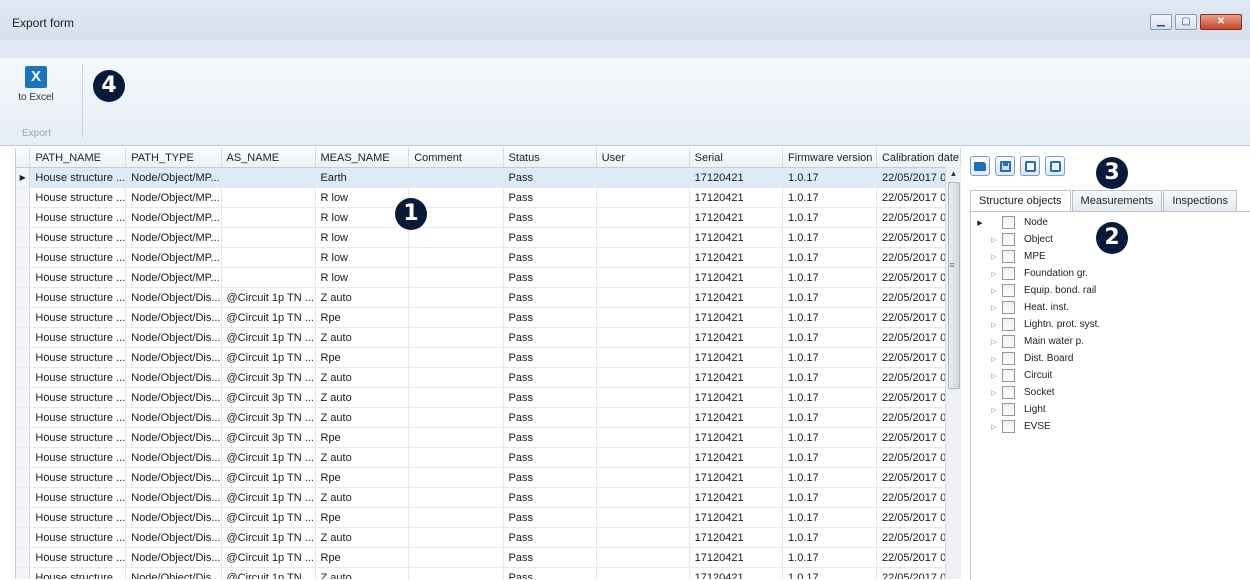 The width and height of the screenshot is (1250, 580). Describe the element at coordinates (1161, 22) in the screenshot. I see `minimize-button: ▁` at that location.